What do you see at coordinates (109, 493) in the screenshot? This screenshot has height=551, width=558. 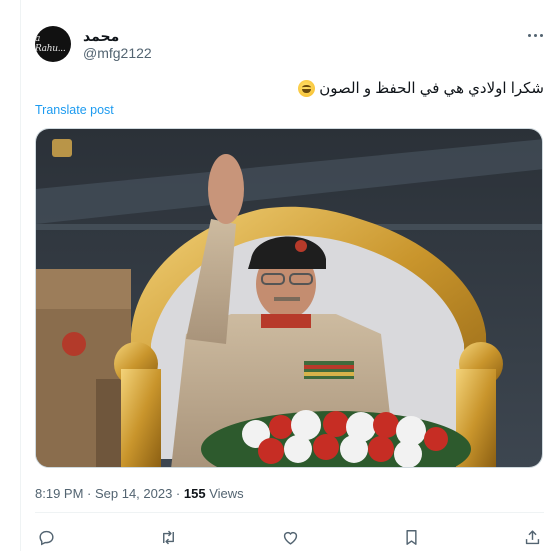 I see `timestamp: 8:19 PM · Sep 14, 2023 ·` at bounding box center [109, 493].